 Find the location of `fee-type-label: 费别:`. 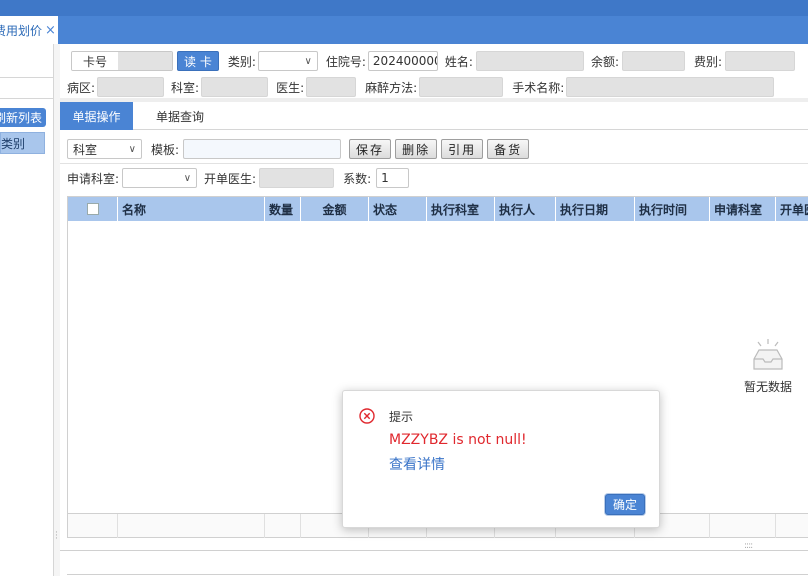

fee-type-label: 费别: is located at coordinates (708, 61).